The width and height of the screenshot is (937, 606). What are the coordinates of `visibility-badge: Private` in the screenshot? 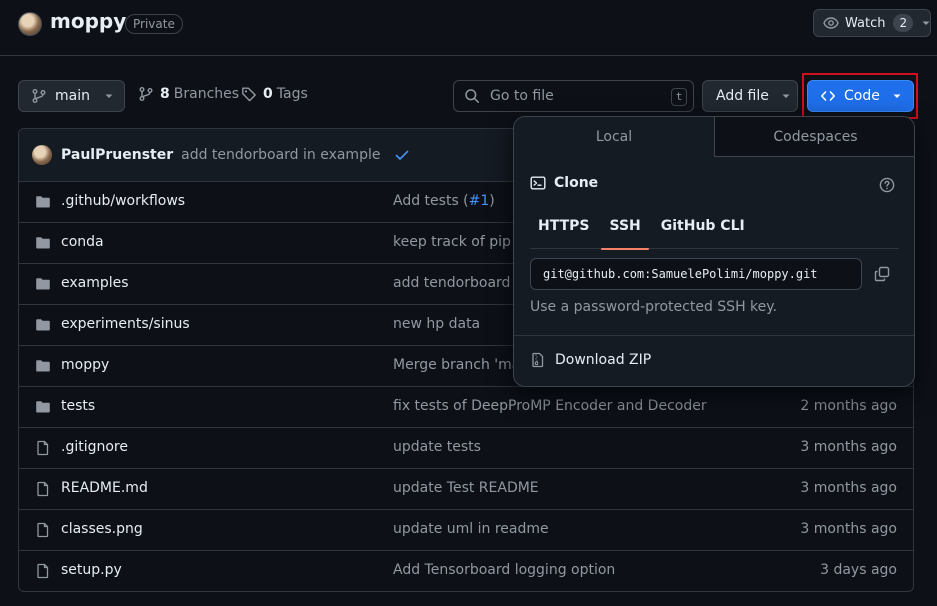 It's located at (154, 24).